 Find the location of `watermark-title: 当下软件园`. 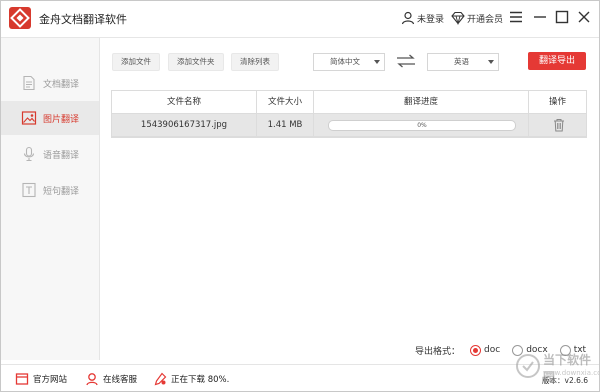

watermark-title: 当下软件园 is located at coordinates (567, 368).